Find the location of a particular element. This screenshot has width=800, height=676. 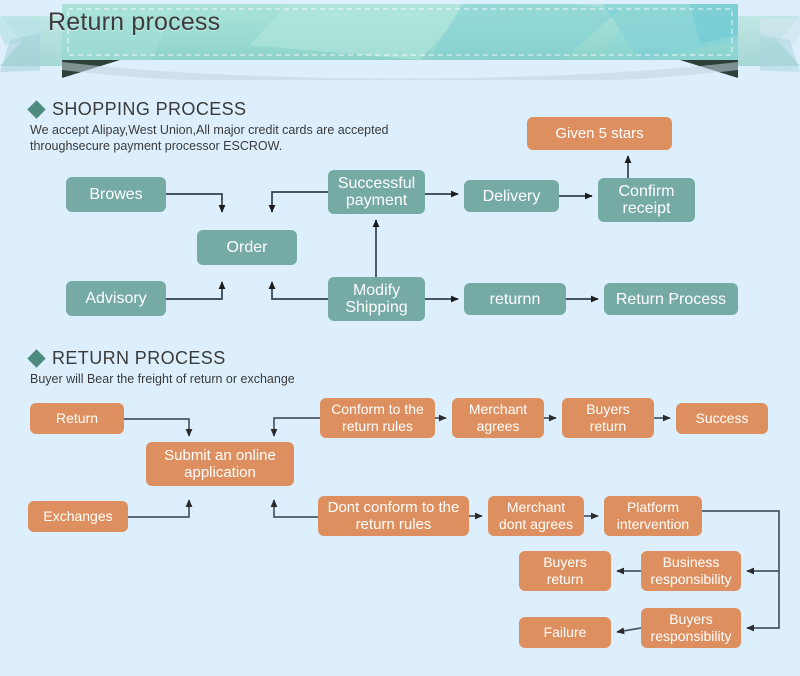

return-node-exchanges: Exchanges is located at coordinates (78, 516).